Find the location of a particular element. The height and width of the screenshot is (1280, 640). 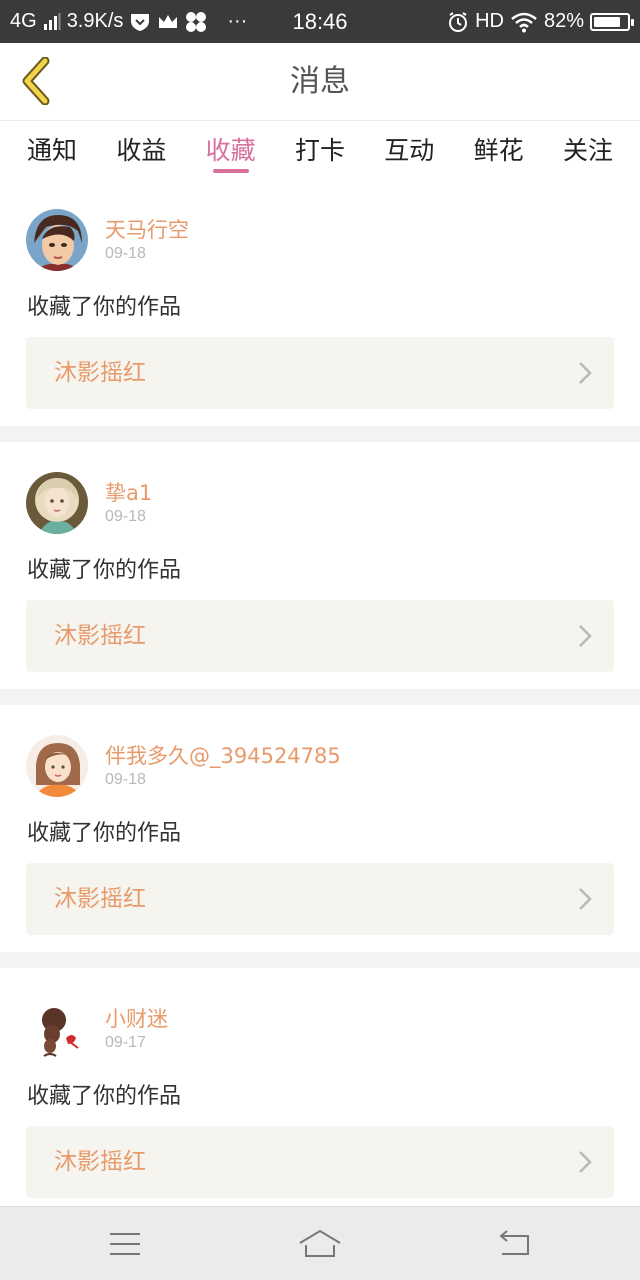

status-bar: 4G 3.9K/s ··· 18:46 HD 82% is located at coordinates (320, 21).